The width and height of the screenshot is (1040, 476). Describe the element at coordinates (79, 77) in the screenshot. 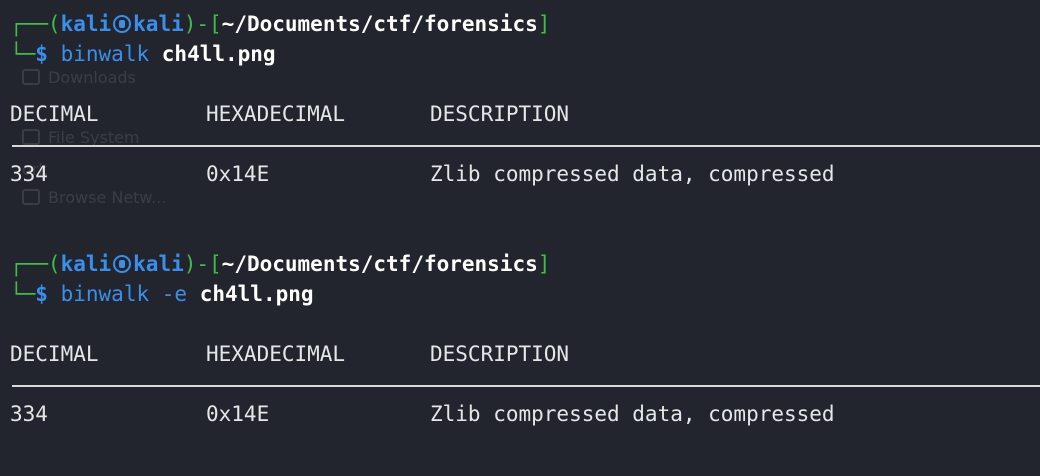

I see `ghost-sidebar-item: Downloads` at that location.